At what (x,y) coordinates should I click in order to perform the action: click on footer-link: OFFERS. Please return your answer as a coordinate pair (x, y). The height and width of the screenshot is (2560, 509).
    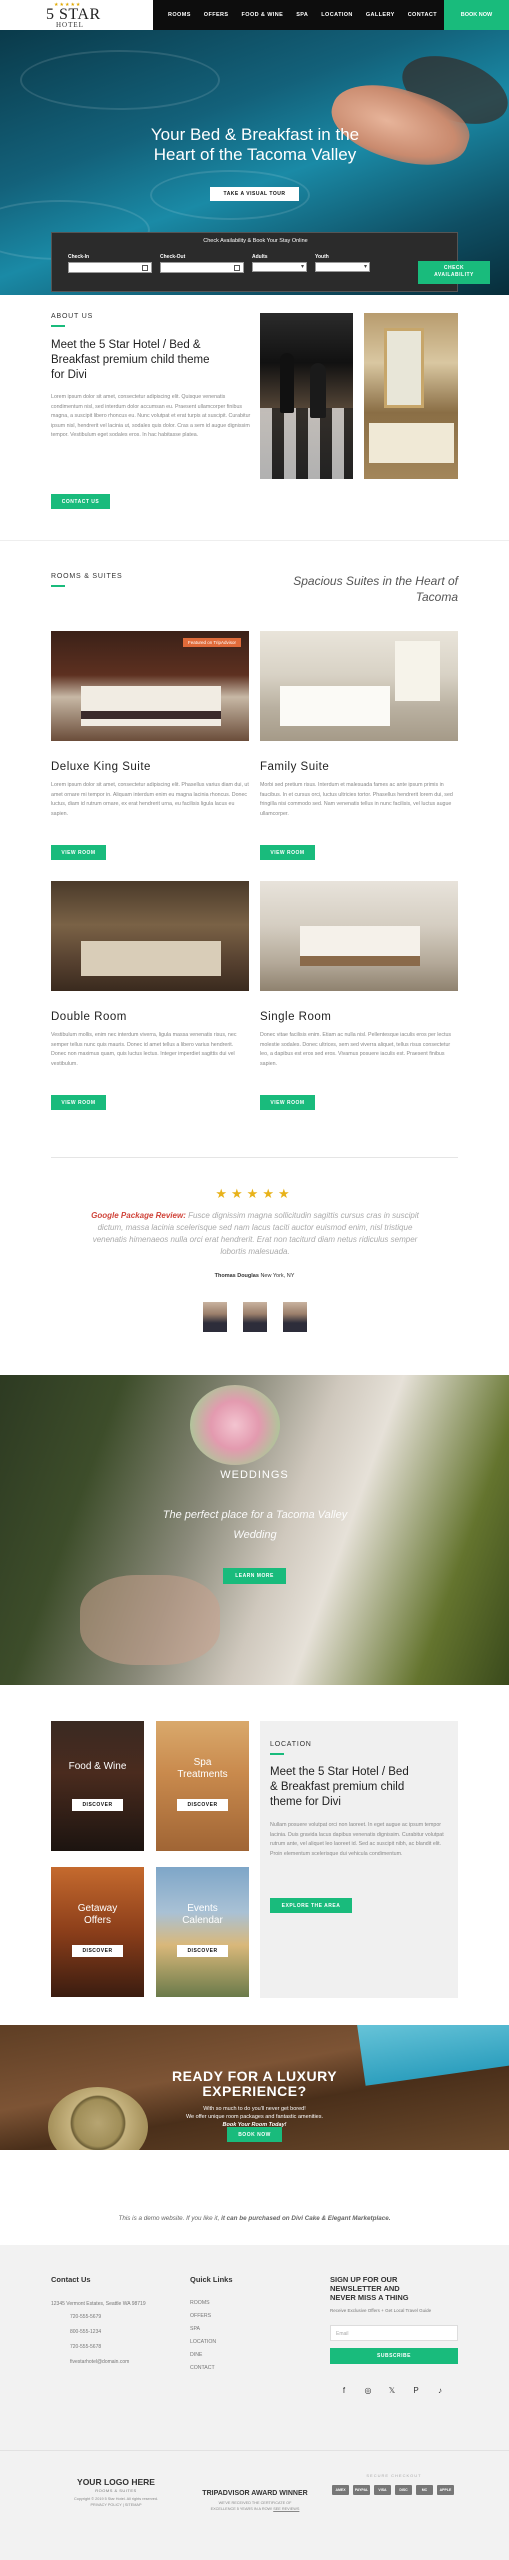
    Looking at the image, I should click on (200, 2316).